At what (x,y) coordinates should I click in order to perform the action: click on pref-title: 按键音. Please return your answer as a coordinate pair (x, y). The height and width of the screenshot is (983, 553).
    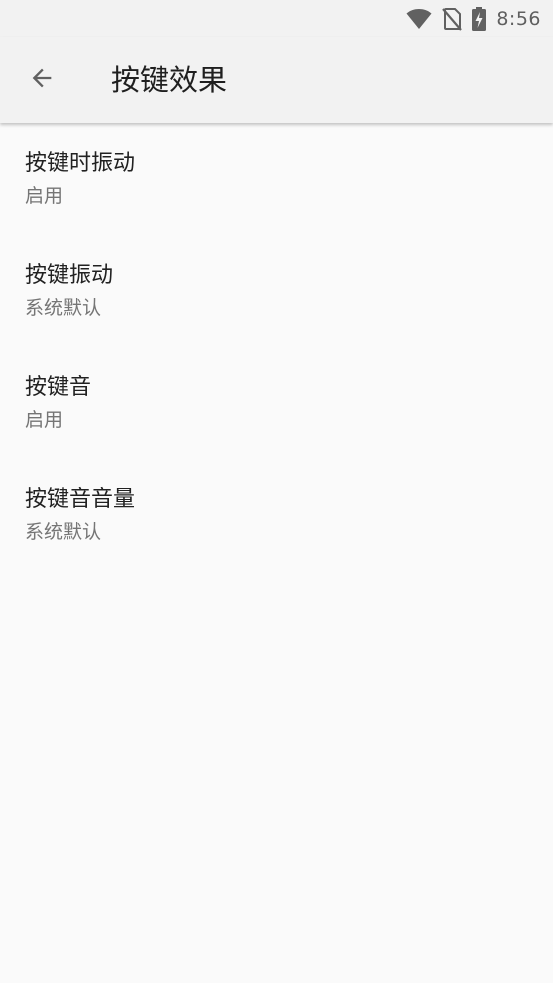
    Looking at the image, I should click on (58, 387).